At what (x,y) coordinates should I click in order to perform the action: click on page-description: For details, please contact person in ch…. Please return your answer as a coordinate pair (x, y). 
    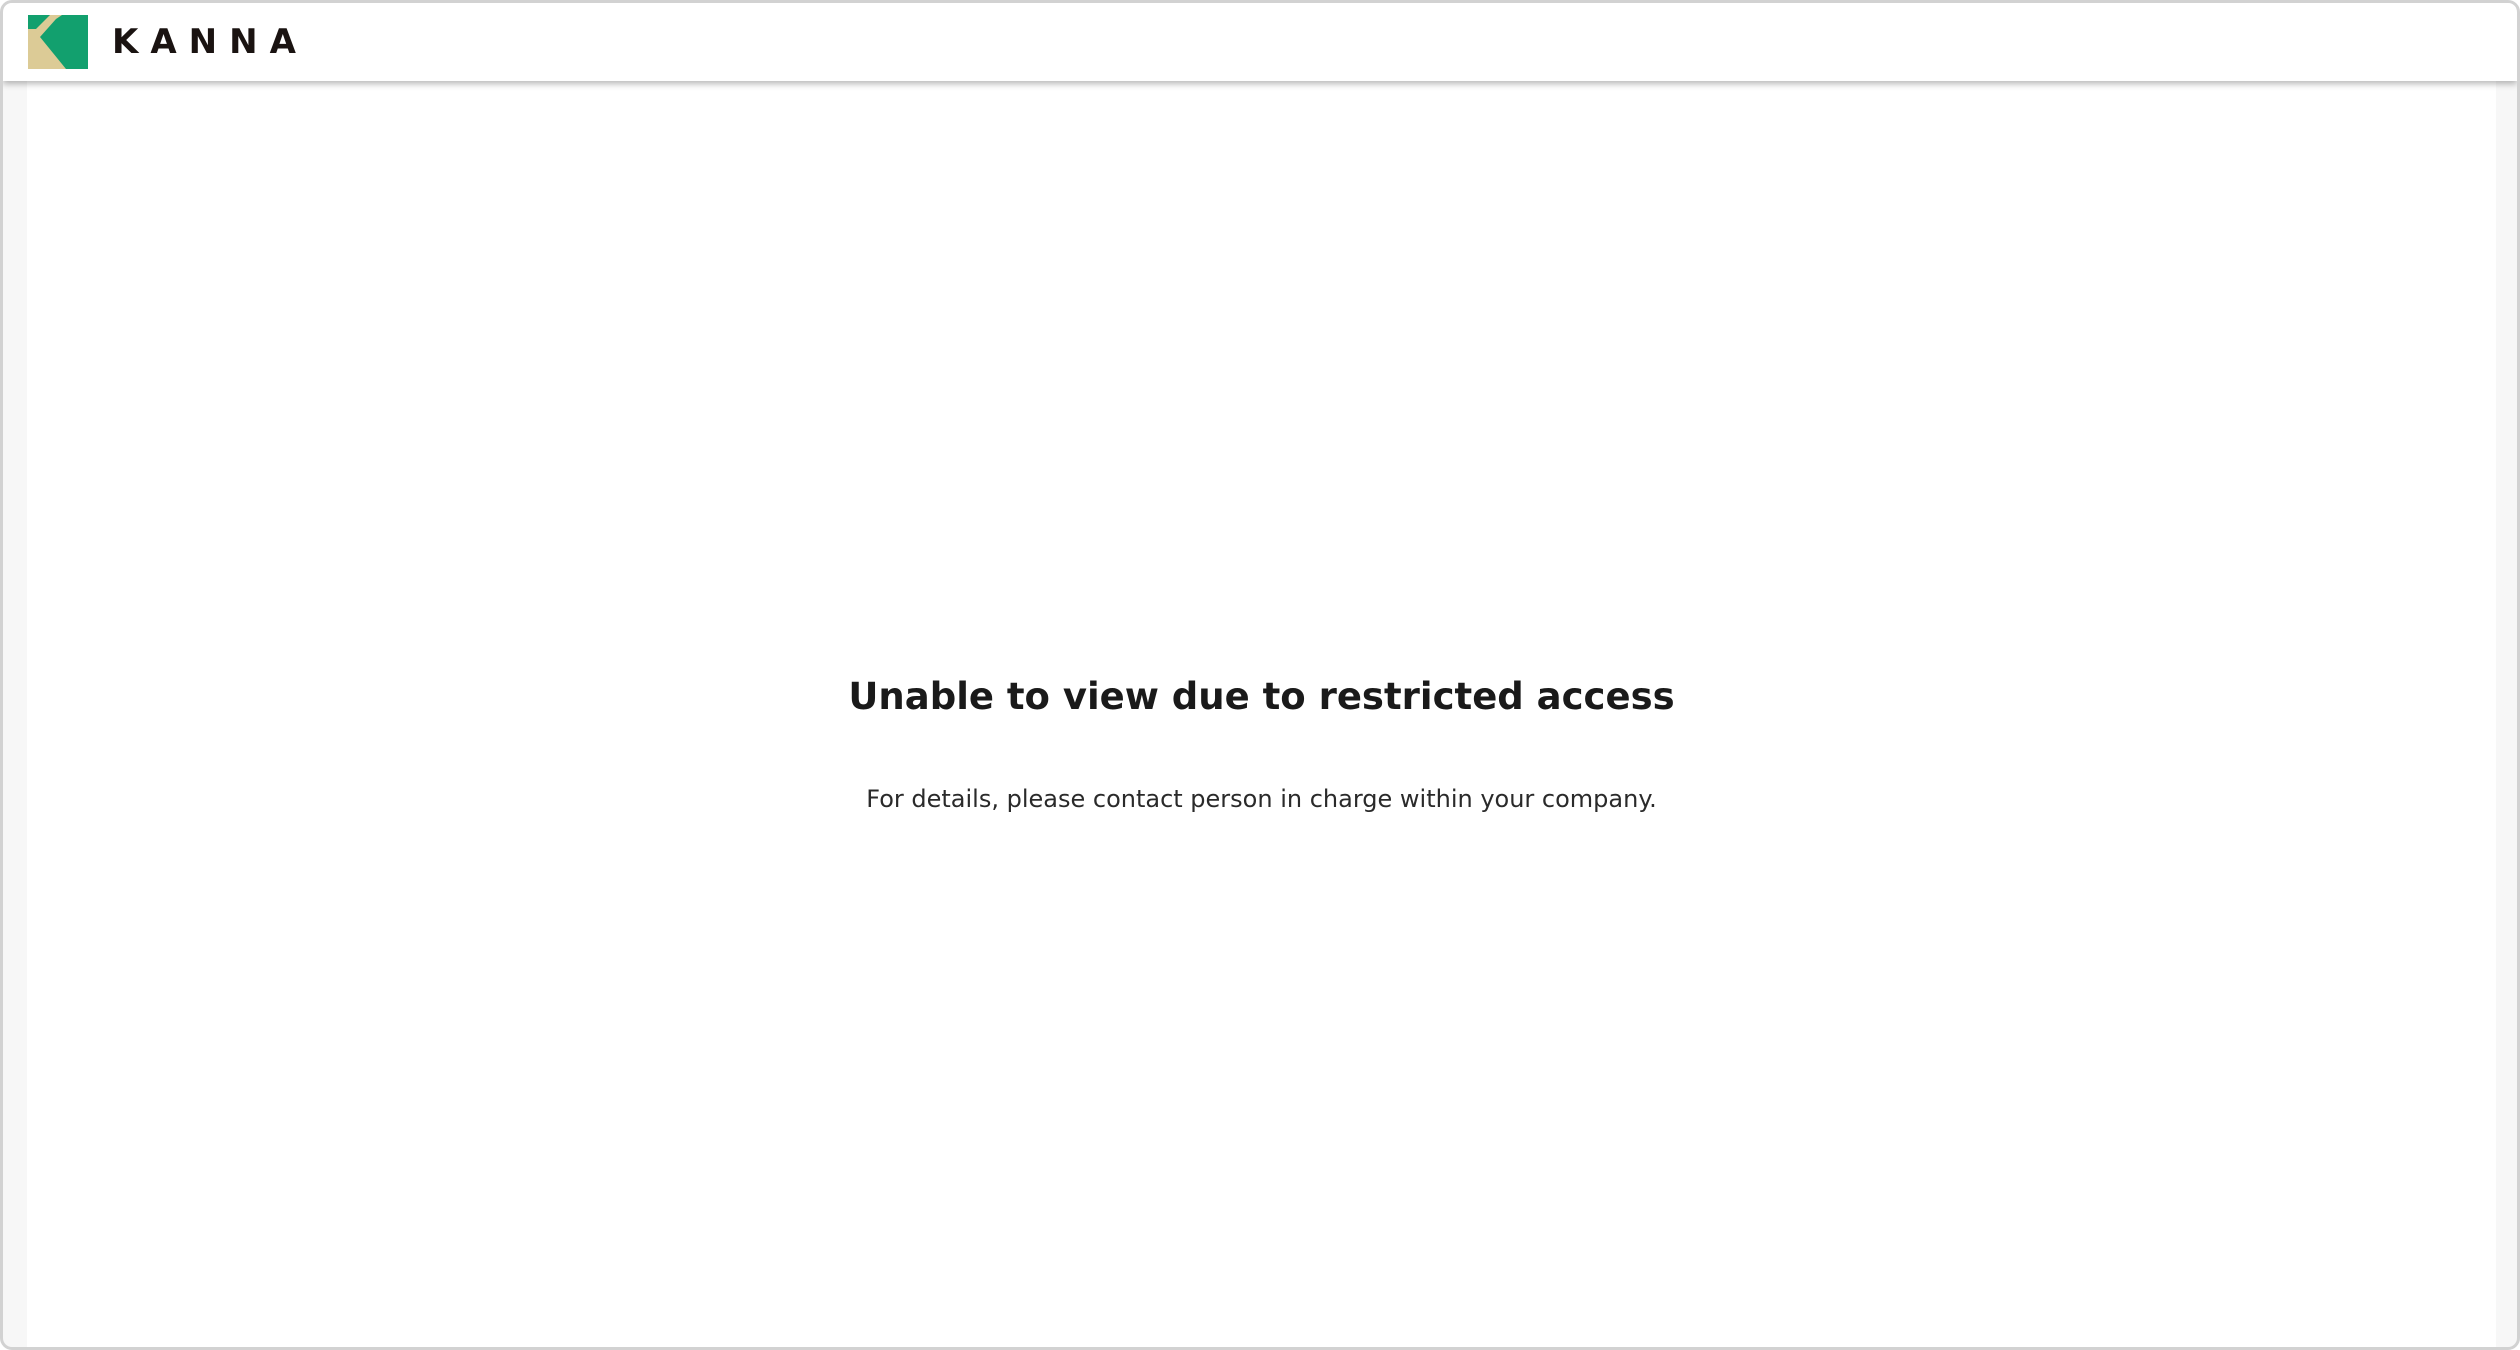
    Looking at the image, I should click on (1261, 799).